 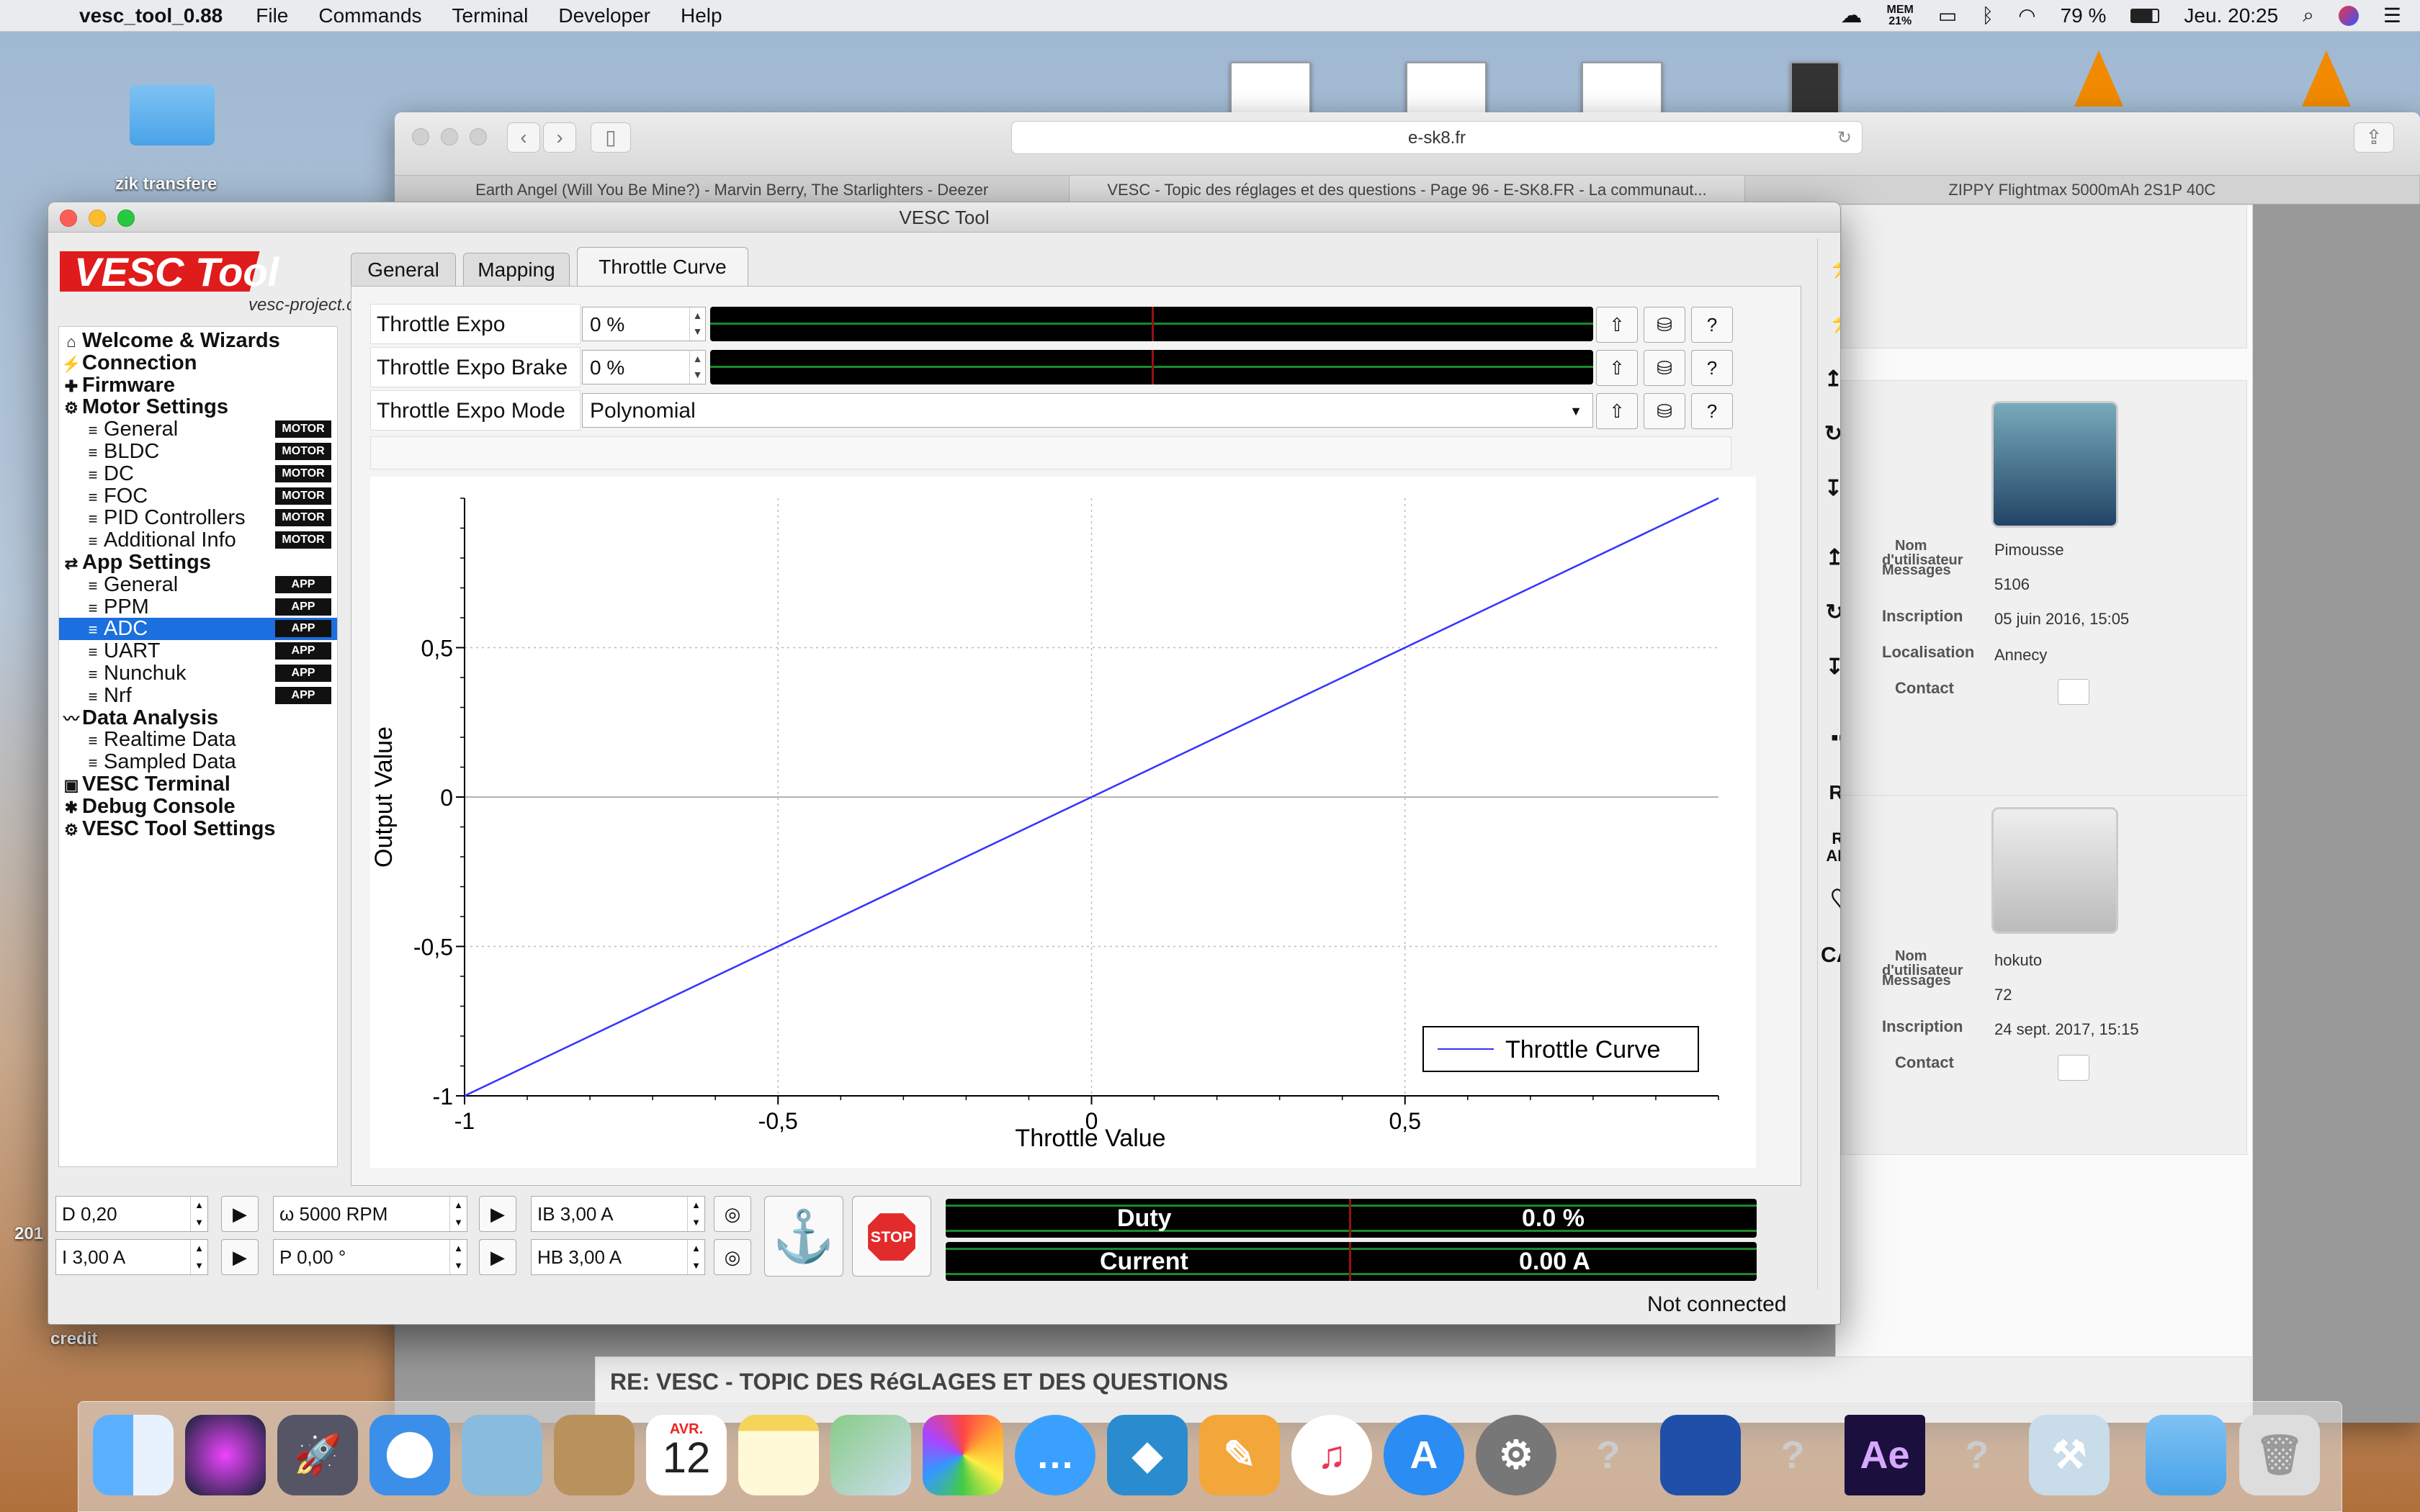 I want to click on desktop-file-thumbnail, so click(x=1815, y=88).